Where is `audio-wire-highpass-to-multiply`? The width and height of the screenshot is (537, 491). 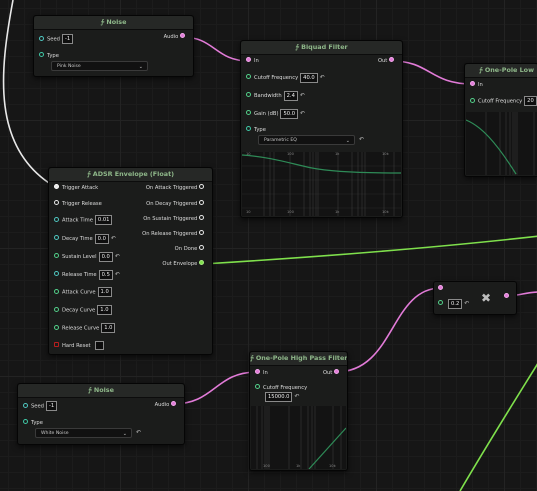
audio-wire-highpass-to-multiply is located at coordinates (388, 330).